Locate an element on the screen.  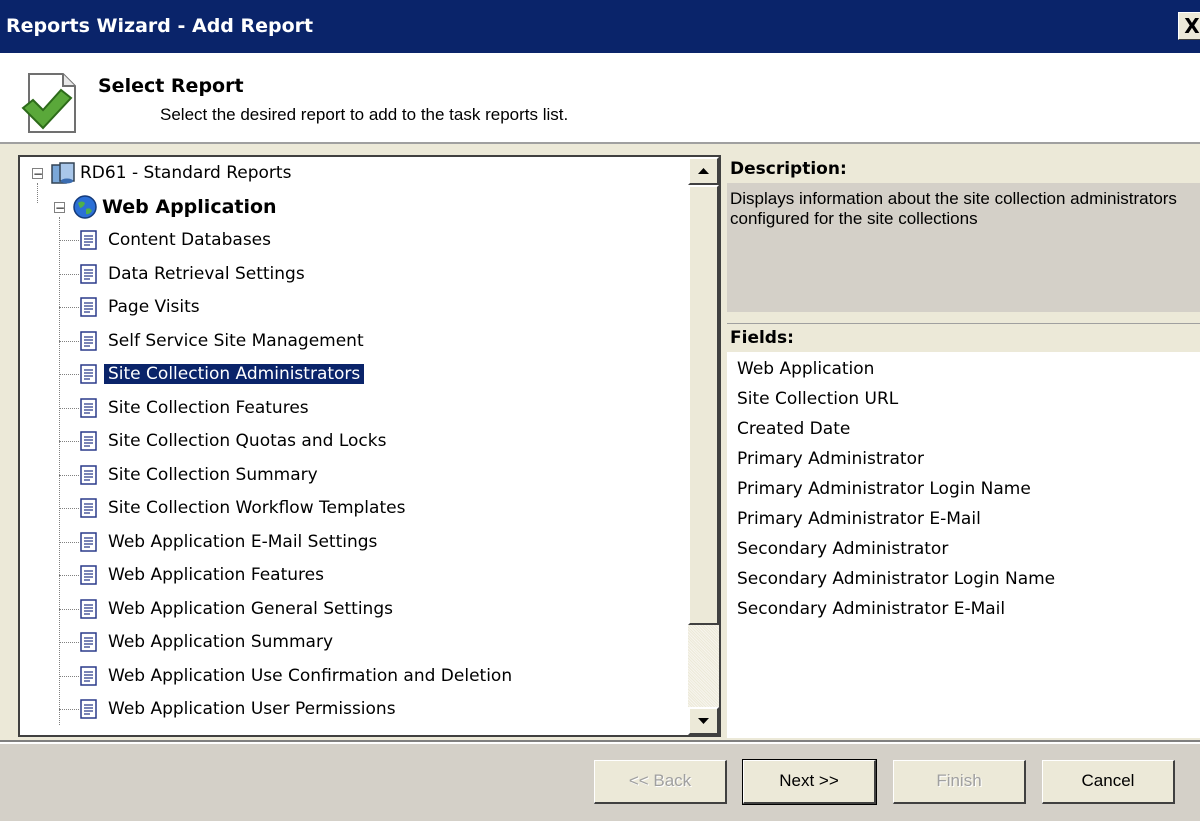
tree-item-label: Site Collection Features is located at coordinates (208, 407).